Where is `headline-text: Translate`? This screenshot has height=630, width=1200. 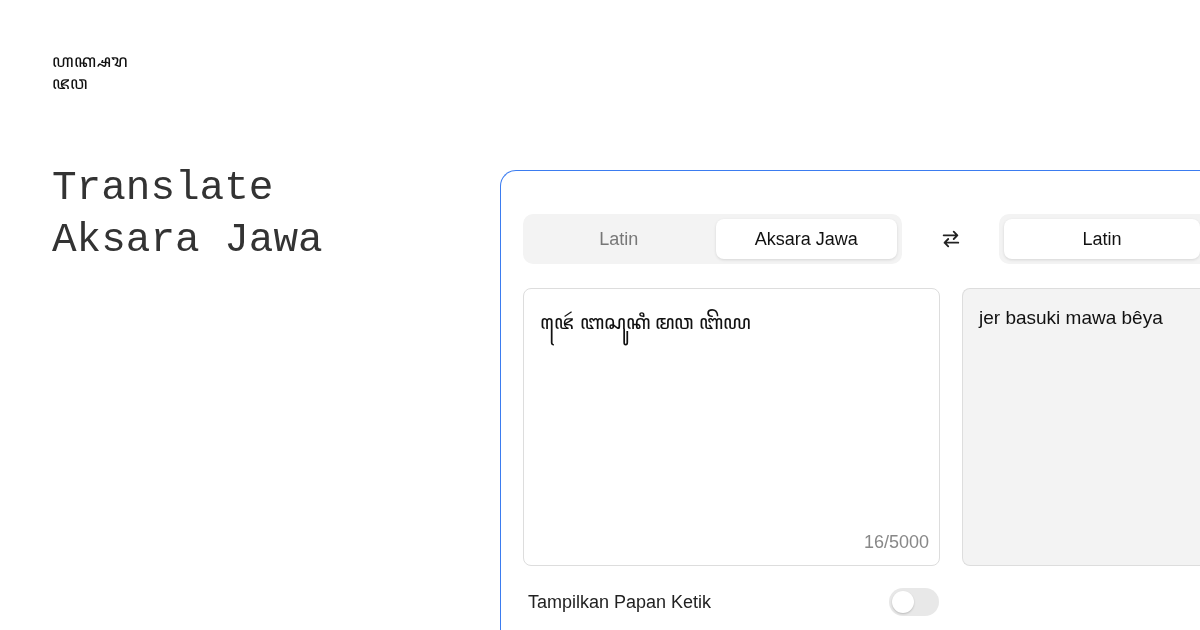 headline-text: Translate is located at coordinates (163, 188).